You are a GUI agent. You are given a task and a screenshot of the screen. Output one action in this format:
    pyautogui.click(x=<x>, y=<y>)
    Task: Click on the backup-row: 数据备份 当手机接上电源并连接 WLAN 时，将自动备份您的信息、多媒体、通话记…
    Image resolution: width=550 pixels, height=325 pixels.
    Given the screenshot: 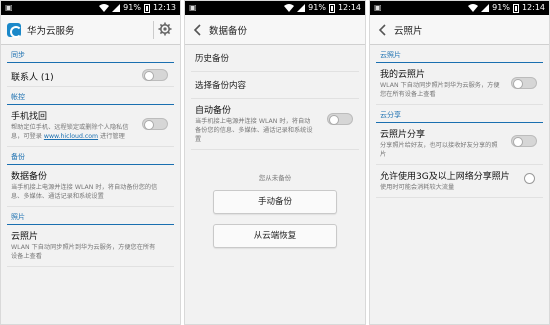 What is the action you would take?
    pyautogui.click(x=90, y=186)
    